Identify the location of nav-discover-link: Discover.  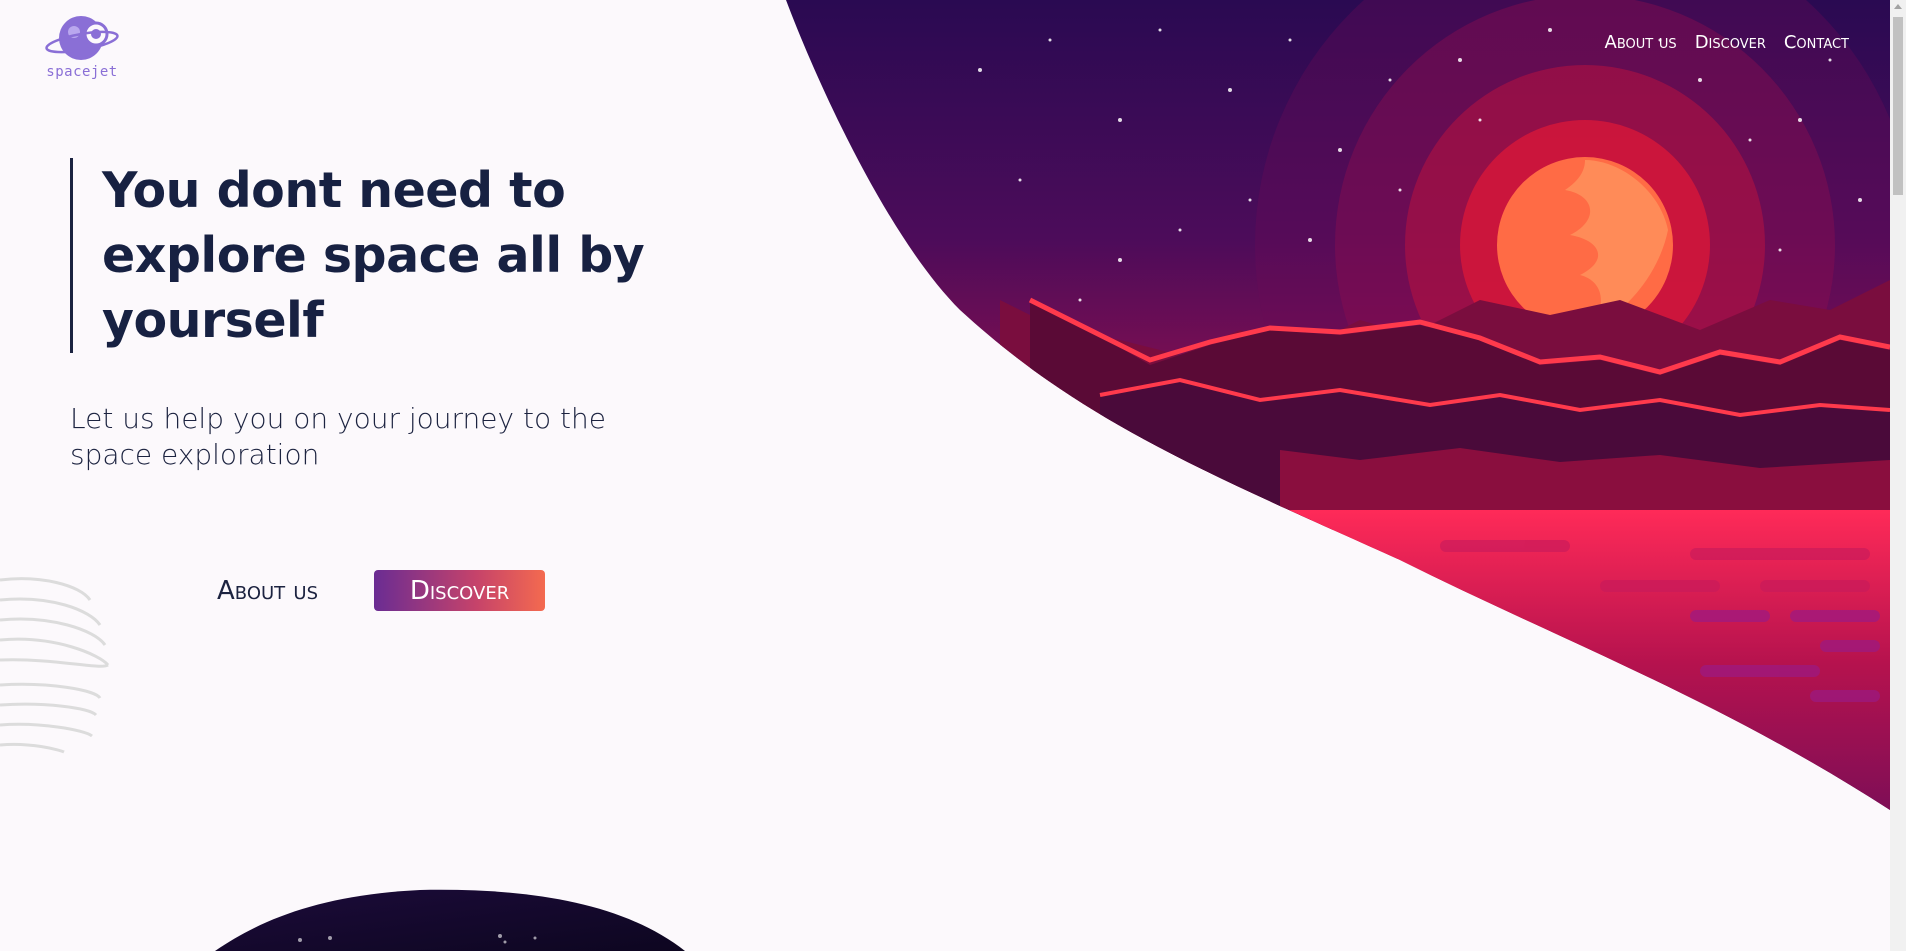
(1730, 42).